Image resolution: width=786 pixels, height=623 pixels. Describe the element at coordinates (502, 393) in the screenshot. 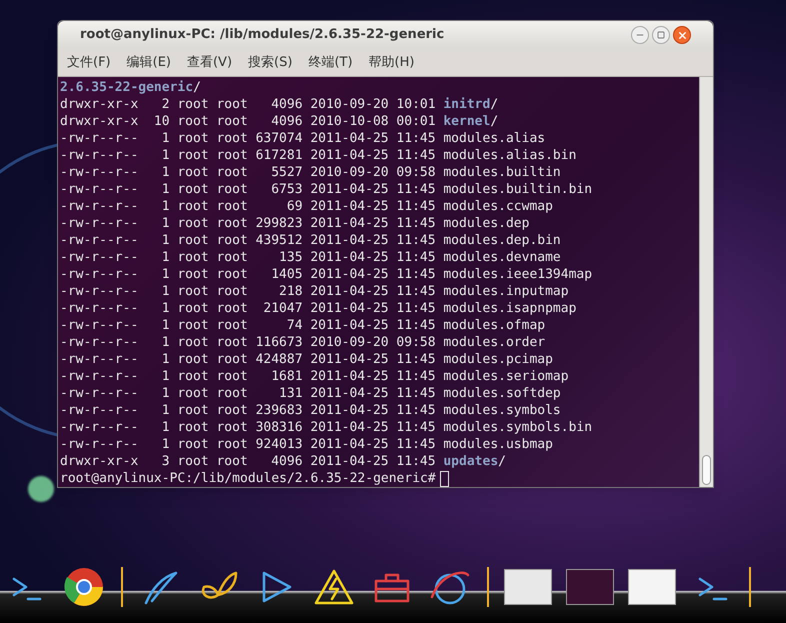

I see `file-name: modules.softdep` at that location.